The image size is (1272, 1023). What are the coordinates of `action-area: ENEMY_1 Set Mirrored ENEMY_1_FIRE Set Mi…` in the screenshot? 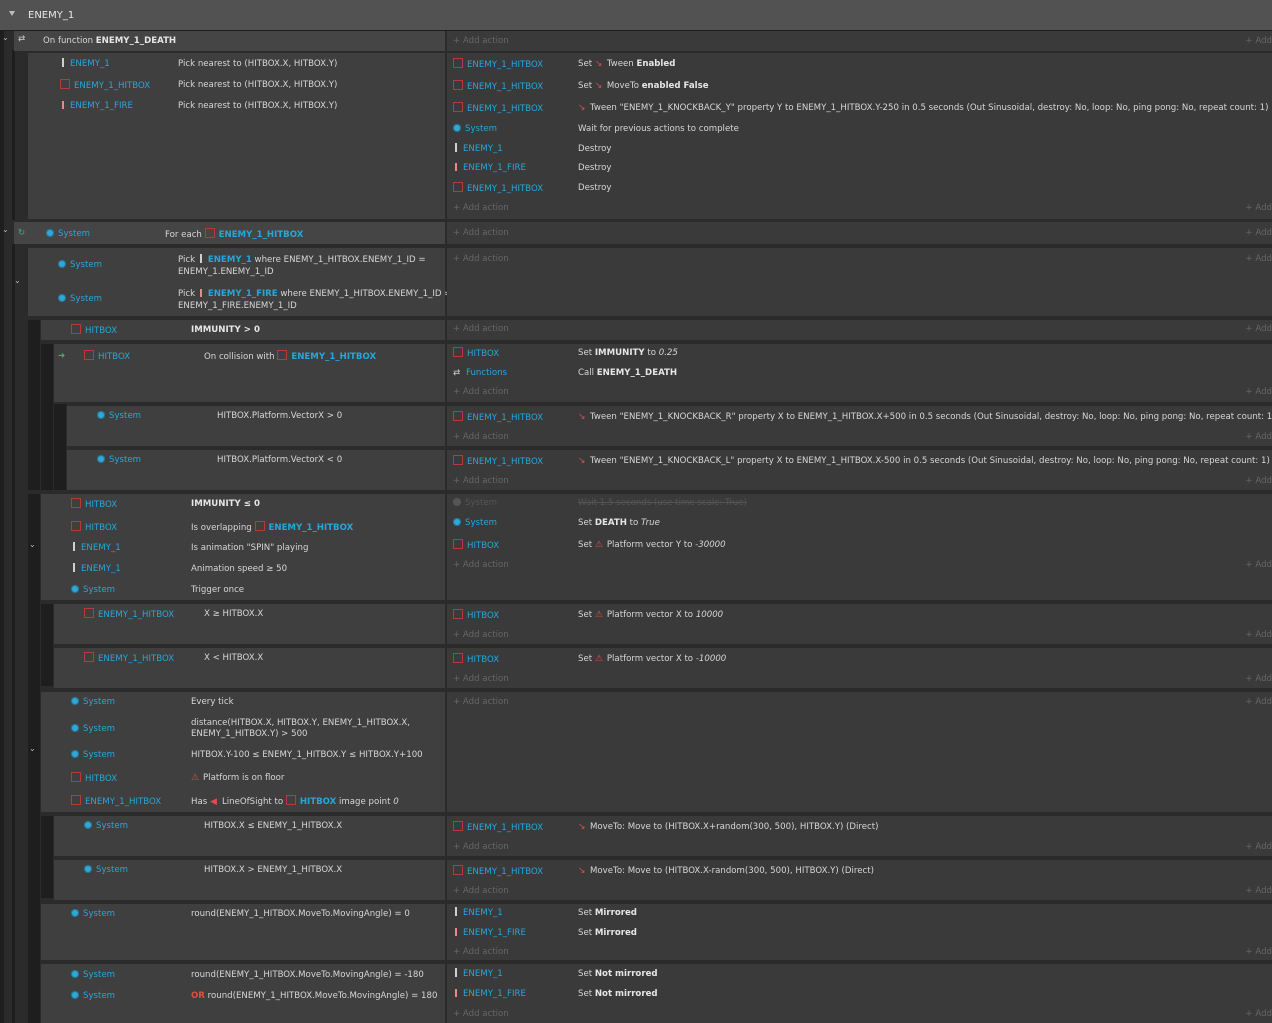 It's located at (859, 932).